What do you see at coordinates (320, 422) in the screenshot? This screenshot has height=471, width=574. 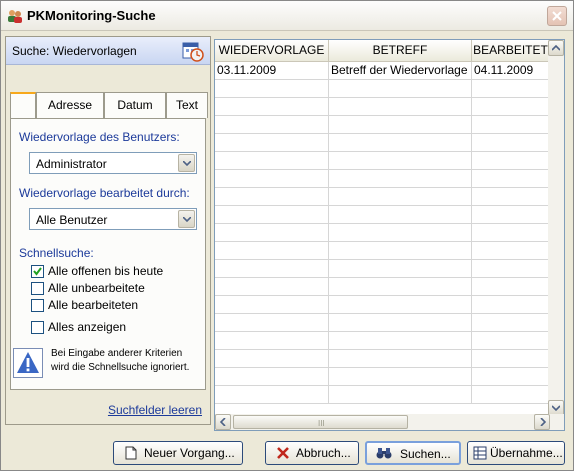 I see `horizontal-scroll-thumb: III` at bounding box center [320, 422].